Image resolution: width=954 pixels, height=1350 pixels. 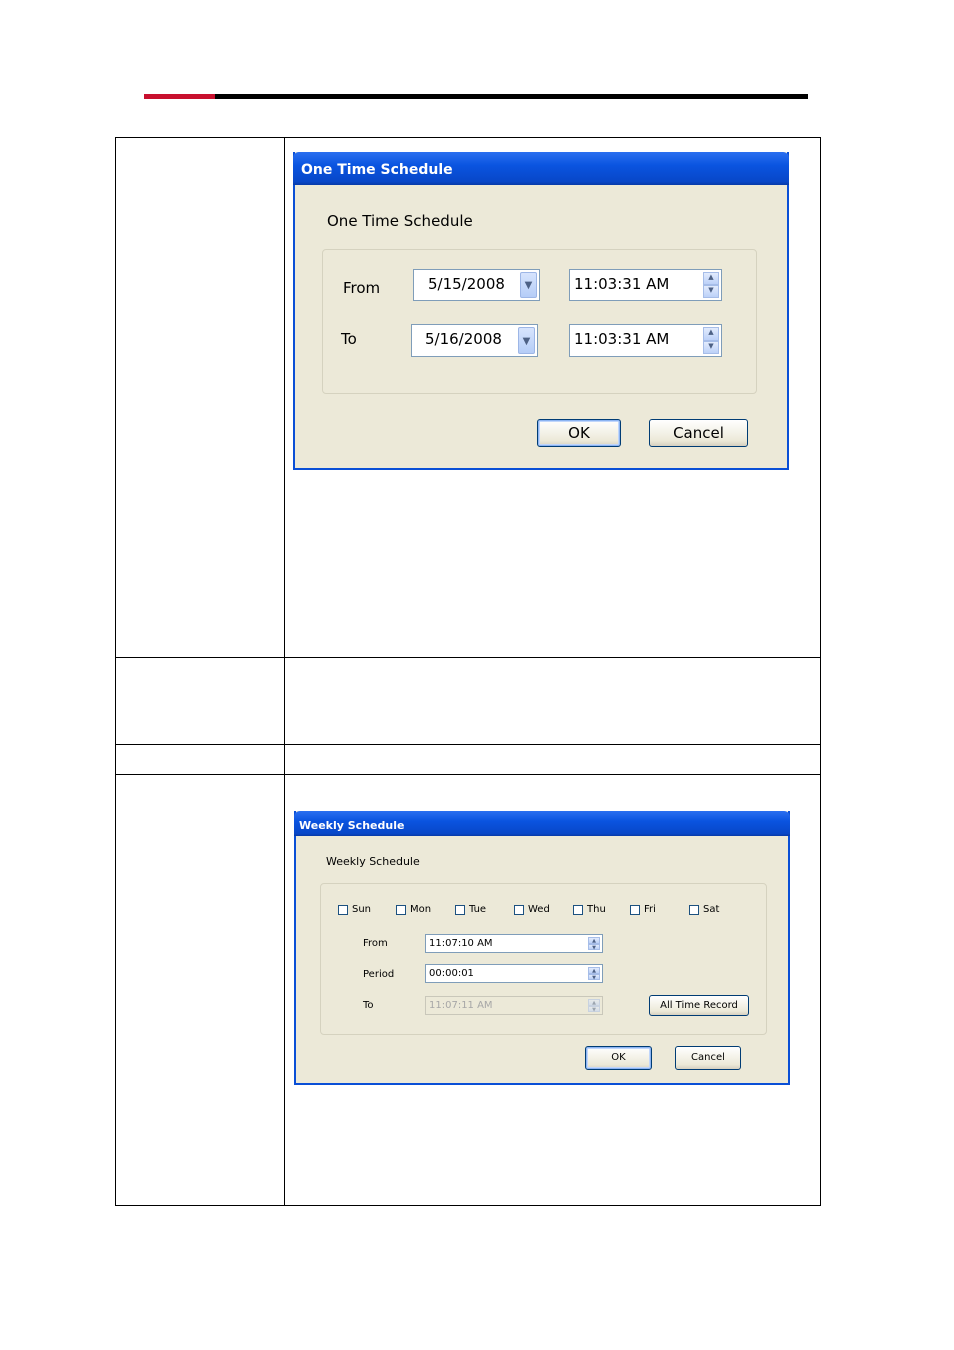 What do you see at coordinates (514, 1005) in the screenshot?
I see `to-time-spinner: 11:07:11 AM ▲ ▼` at bounding box center [514, 1005].